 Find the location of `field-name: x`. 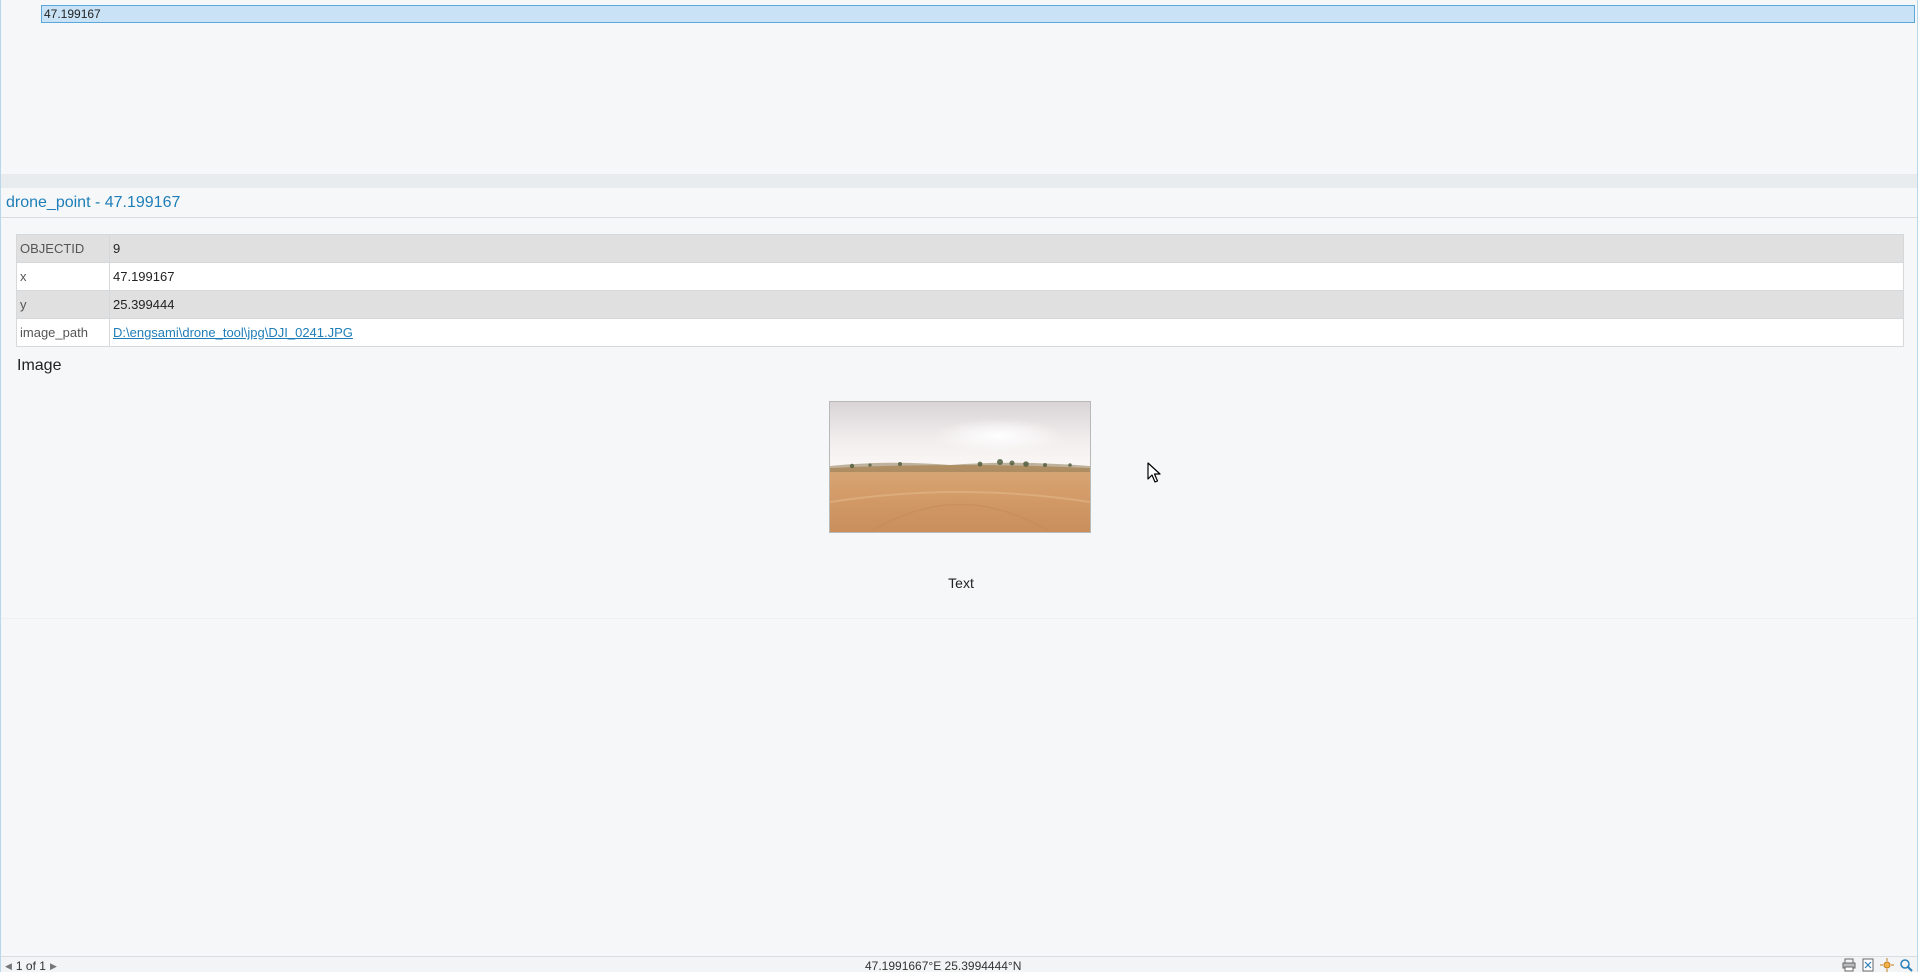

field-name: x is located at coordinates (63, 276).